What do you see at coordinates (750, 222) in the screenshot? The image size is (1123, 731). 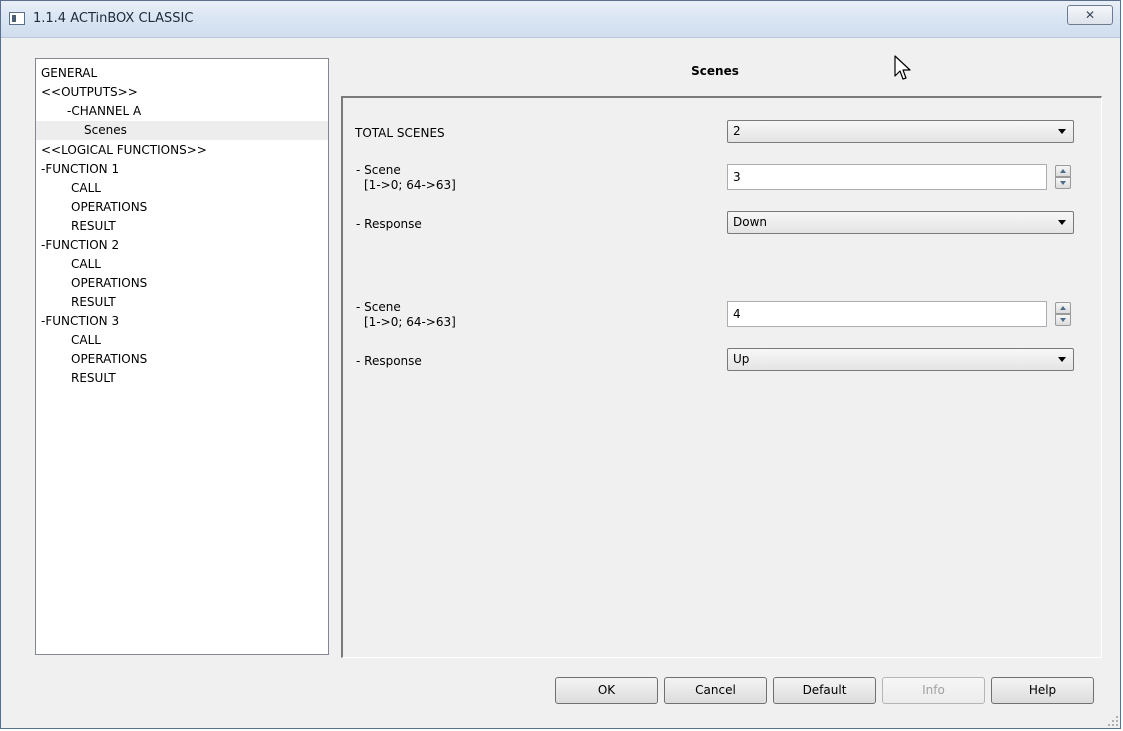 I see `dropdown-value: Down` at bounding box center [750, 222].